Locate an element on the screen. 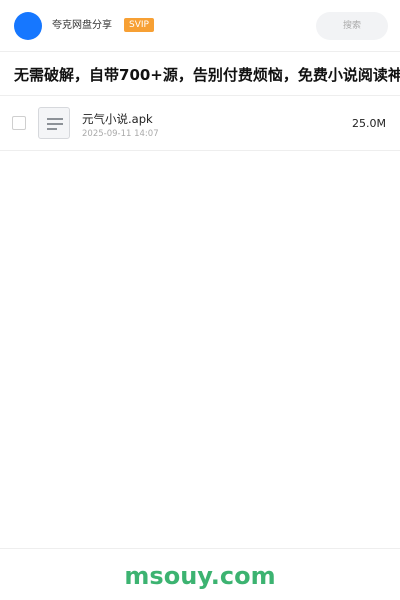  avatar is located at coordinates (28, 26).